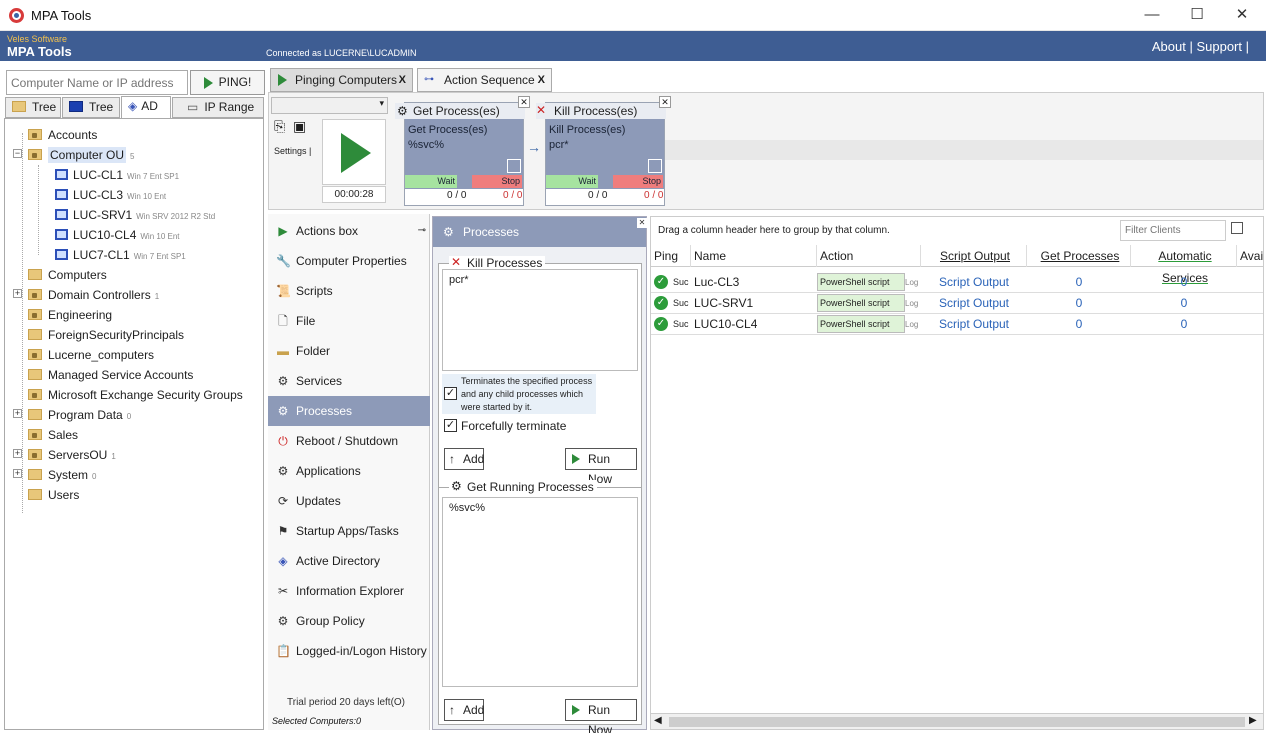 Image resolution: width=1266 pixels, height=733 pixels. Describe the element at coordinates (106, 335) in the screenshot. I see `tree-item-foreign-security-principals: ForeignSecurityPrincipals` at that location.